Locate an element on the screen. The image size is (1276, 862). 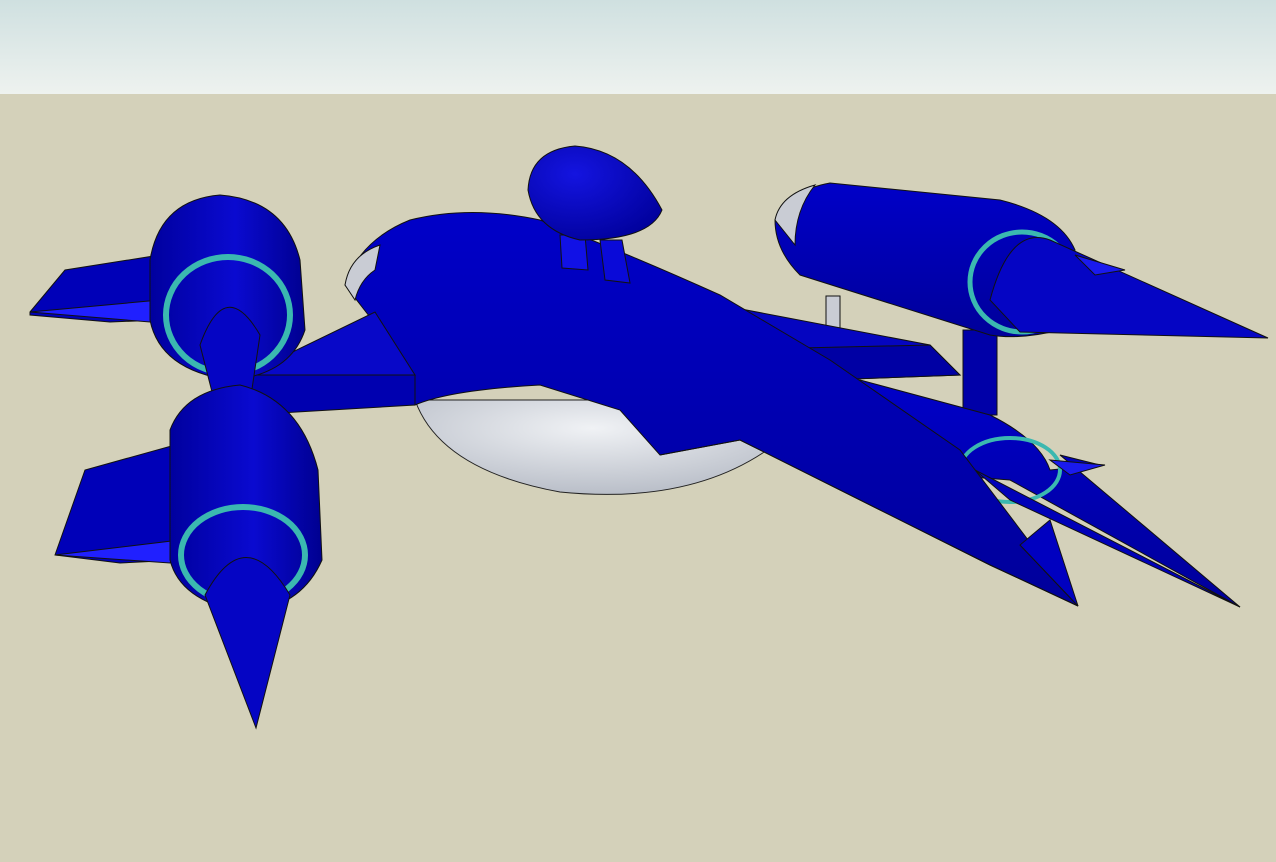
right-upper-engine is located at coordinates (1021, 260).